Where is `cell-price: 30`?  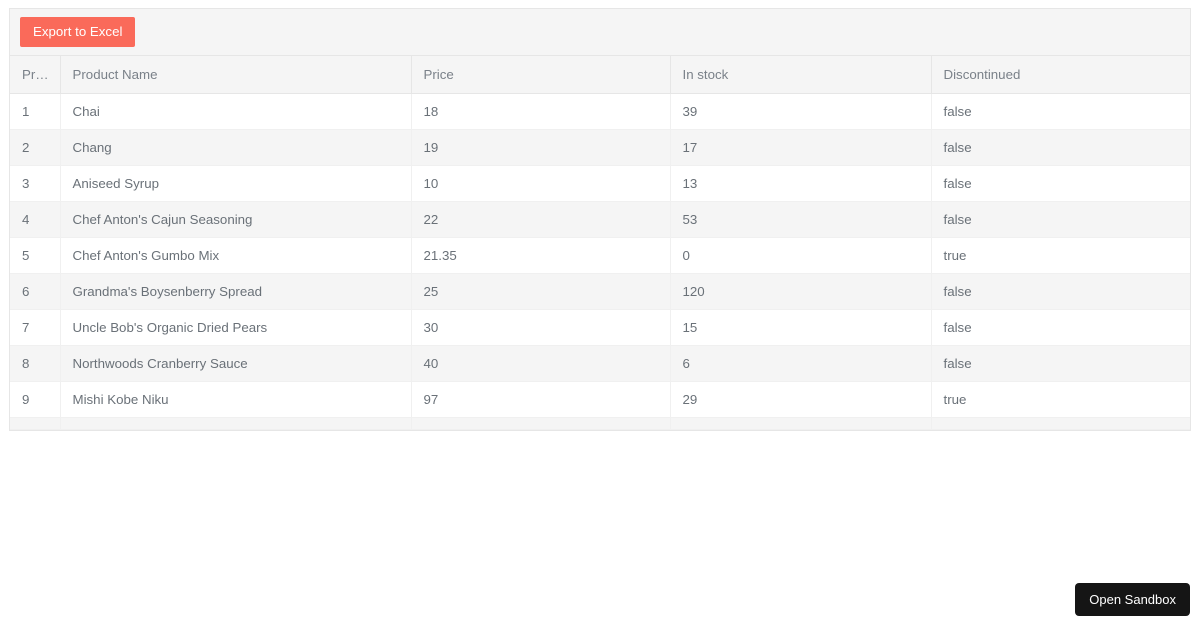
cell-price: 30 is located at coordinates (541, 327).